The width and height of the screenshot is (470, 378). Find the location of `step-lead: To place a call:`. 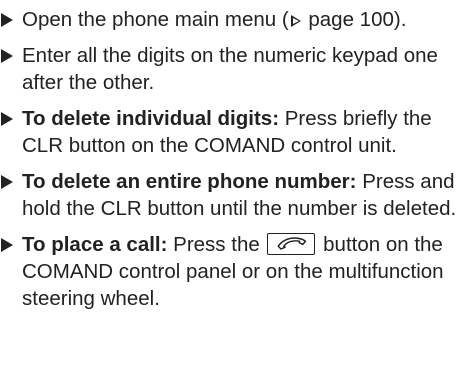

step-lead: To place a call: is located at coordinates (95, 244).